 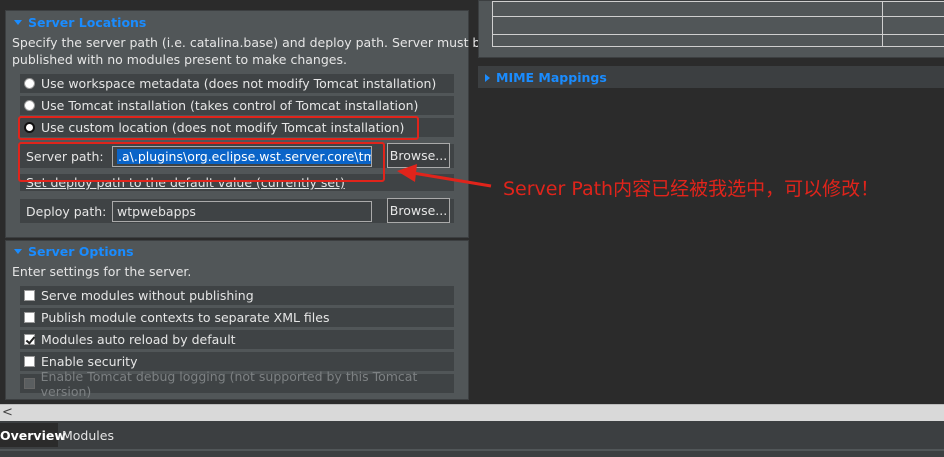 I want to click on right-top-panel, so click(x=711, y=29).